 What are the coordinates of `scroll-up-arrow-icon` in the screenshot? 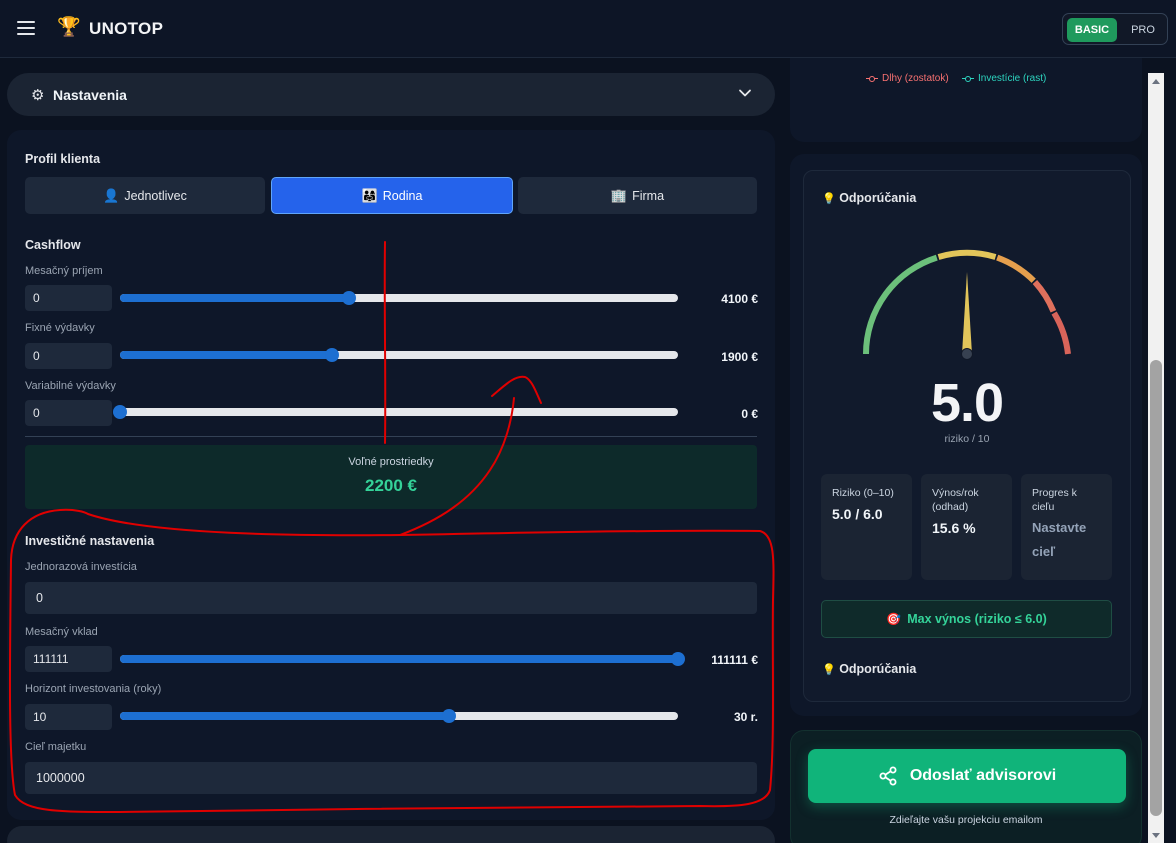 It's located at (1156, 81).